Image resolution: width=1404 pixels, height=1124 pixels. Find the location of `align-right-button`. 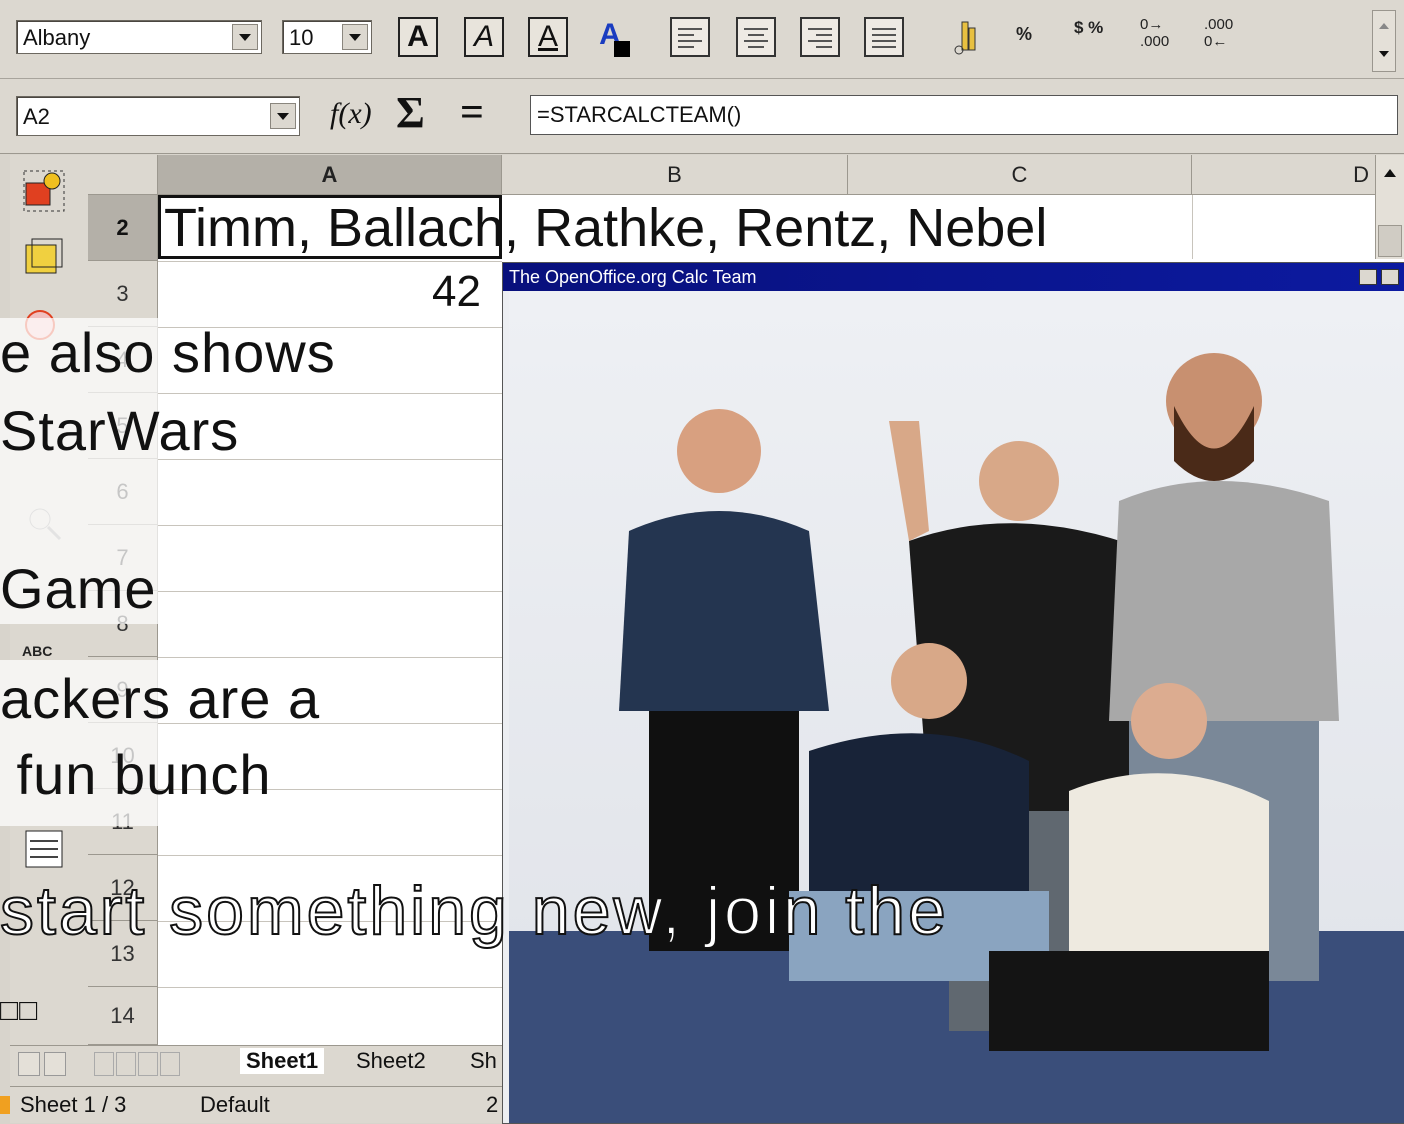

align-right-button is located at coordinates (820, 37).